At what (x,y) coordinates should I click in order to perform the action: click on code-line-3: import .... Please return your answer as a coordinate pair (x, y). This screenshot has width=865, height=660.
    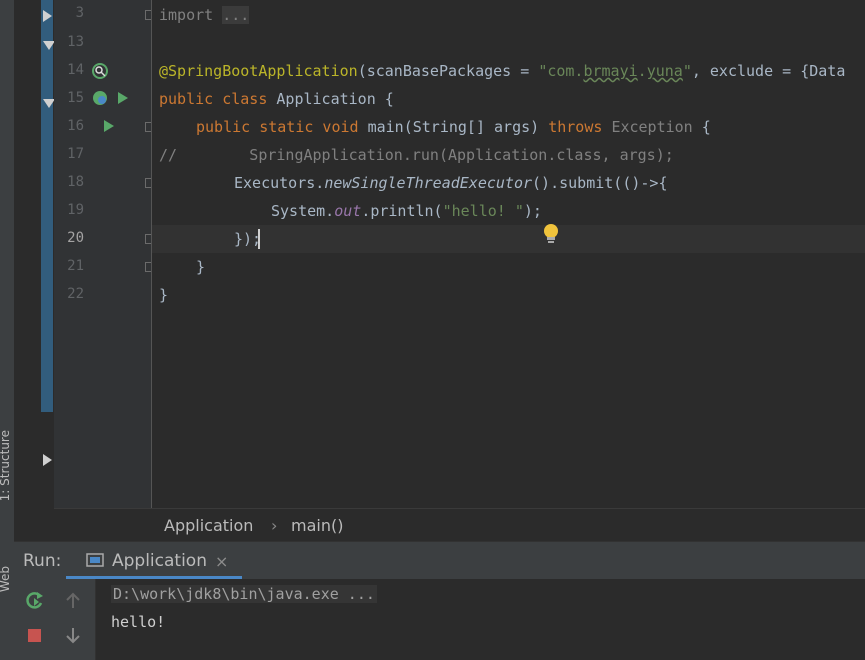
    Looking at the image, I should click on (204, 15).